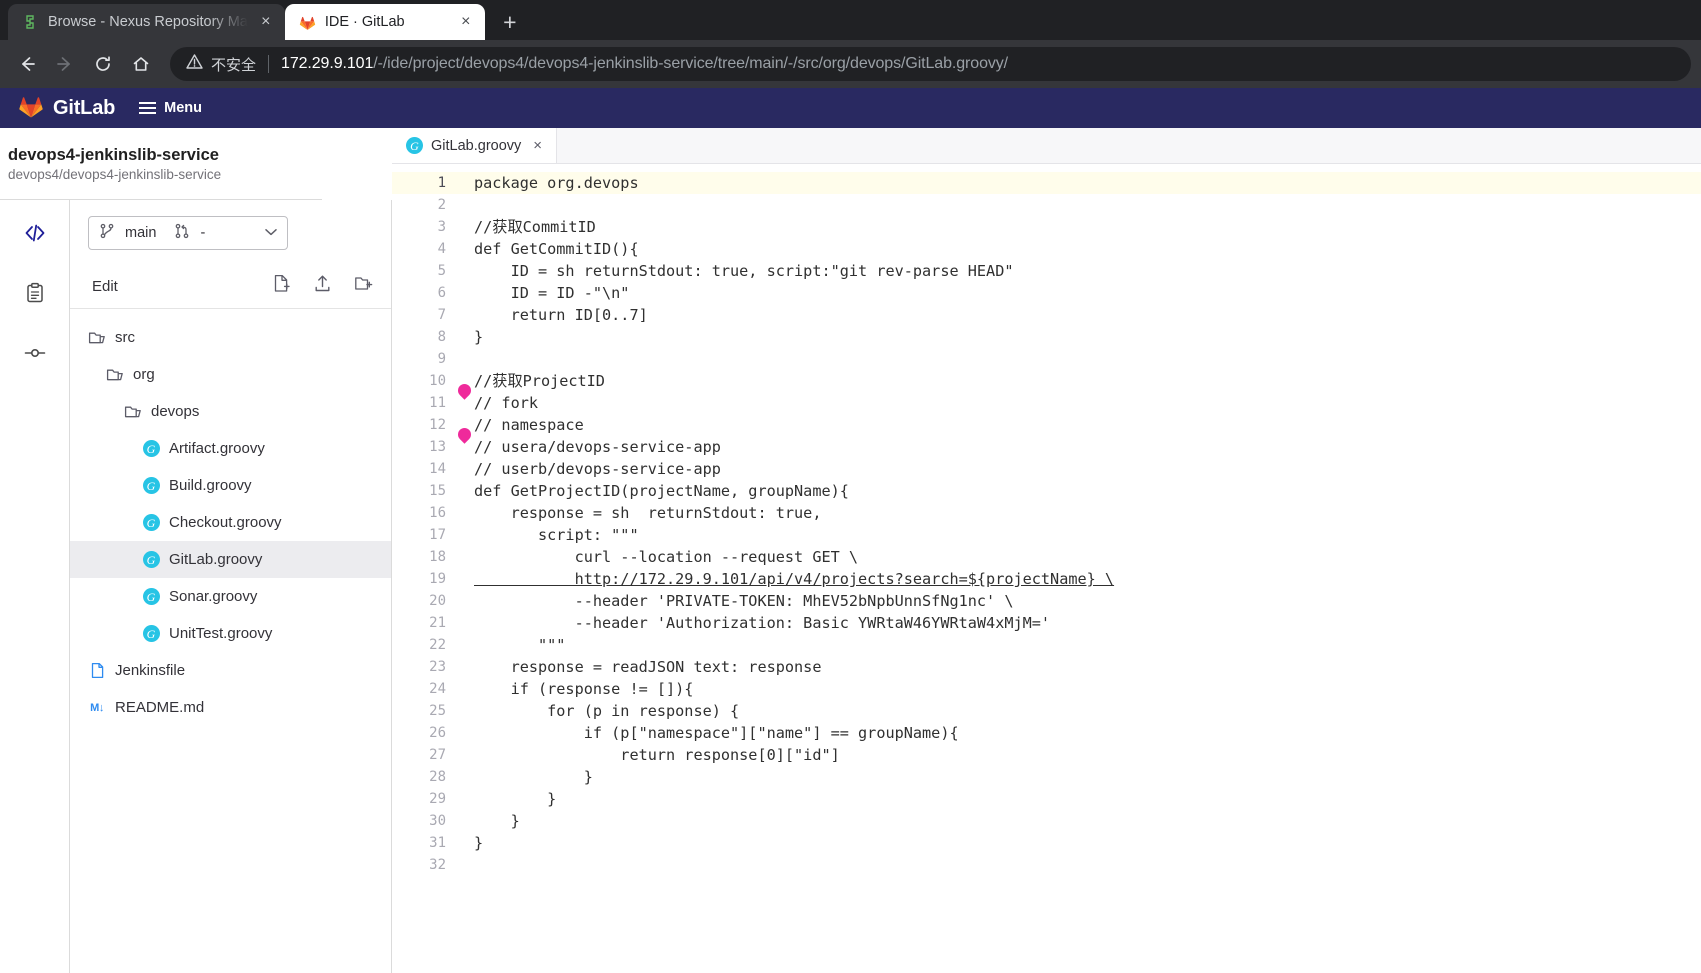  I want to click on code-line: 31}, so click(1046, 843).